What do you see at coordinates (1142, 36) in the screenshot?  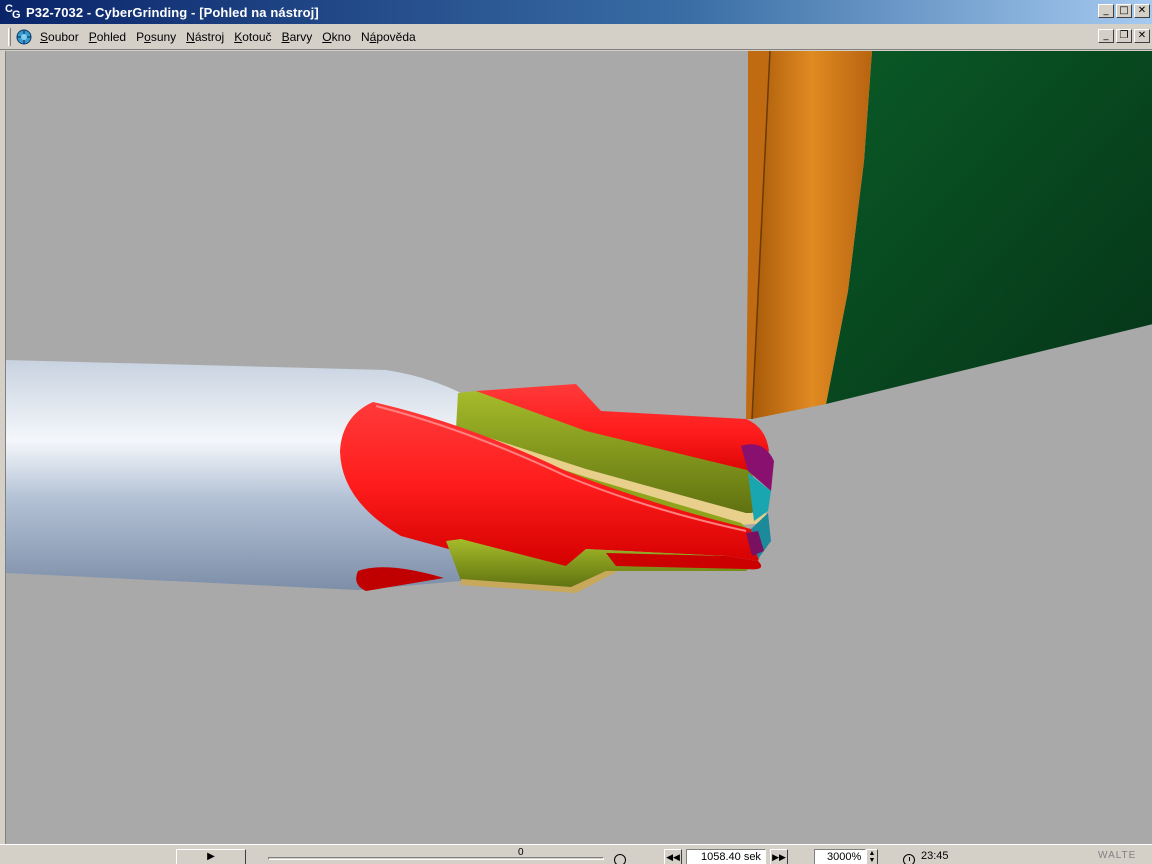 I see `mdi-close-button: ✕` at bounding box center [1142, 36].